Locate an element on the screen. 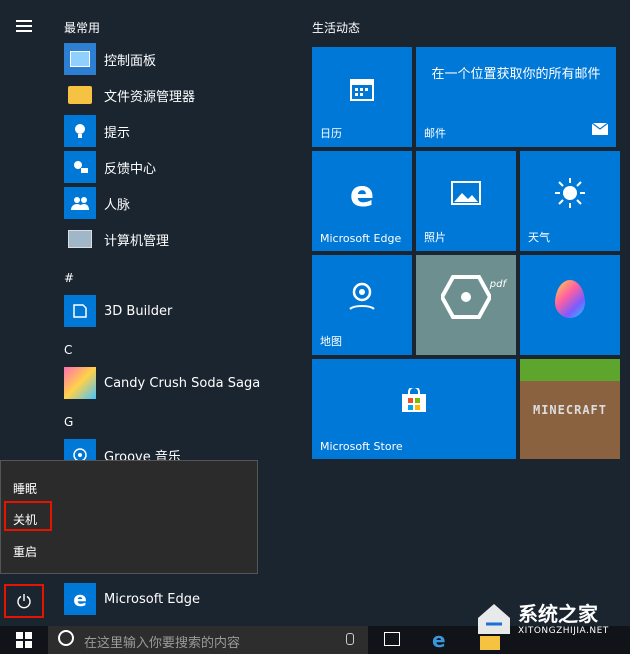 The image size is (630, 654). search-placeholder: 在这里输入你要搜索的内容 is located at coordinates (162, 643).